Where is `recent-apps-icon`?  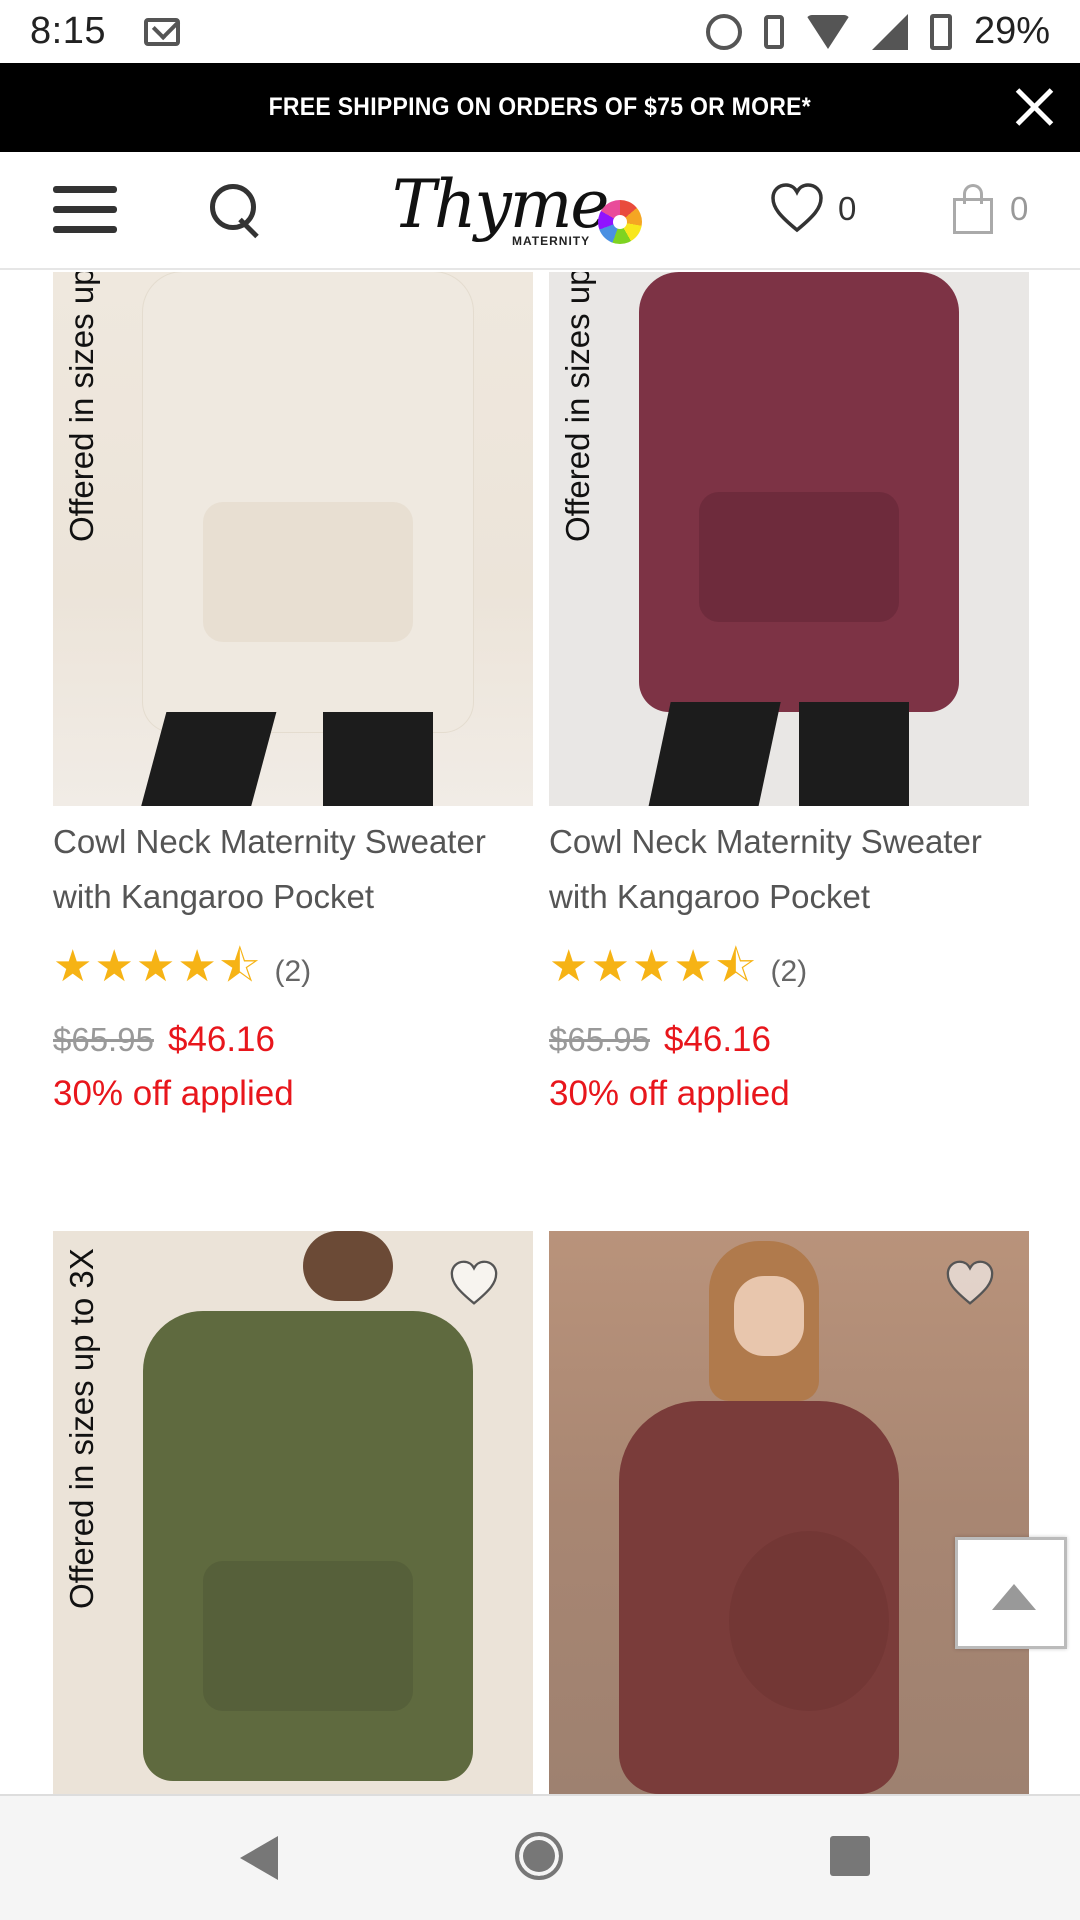 recent-apps-icon is located at coordinates (850, 1856).